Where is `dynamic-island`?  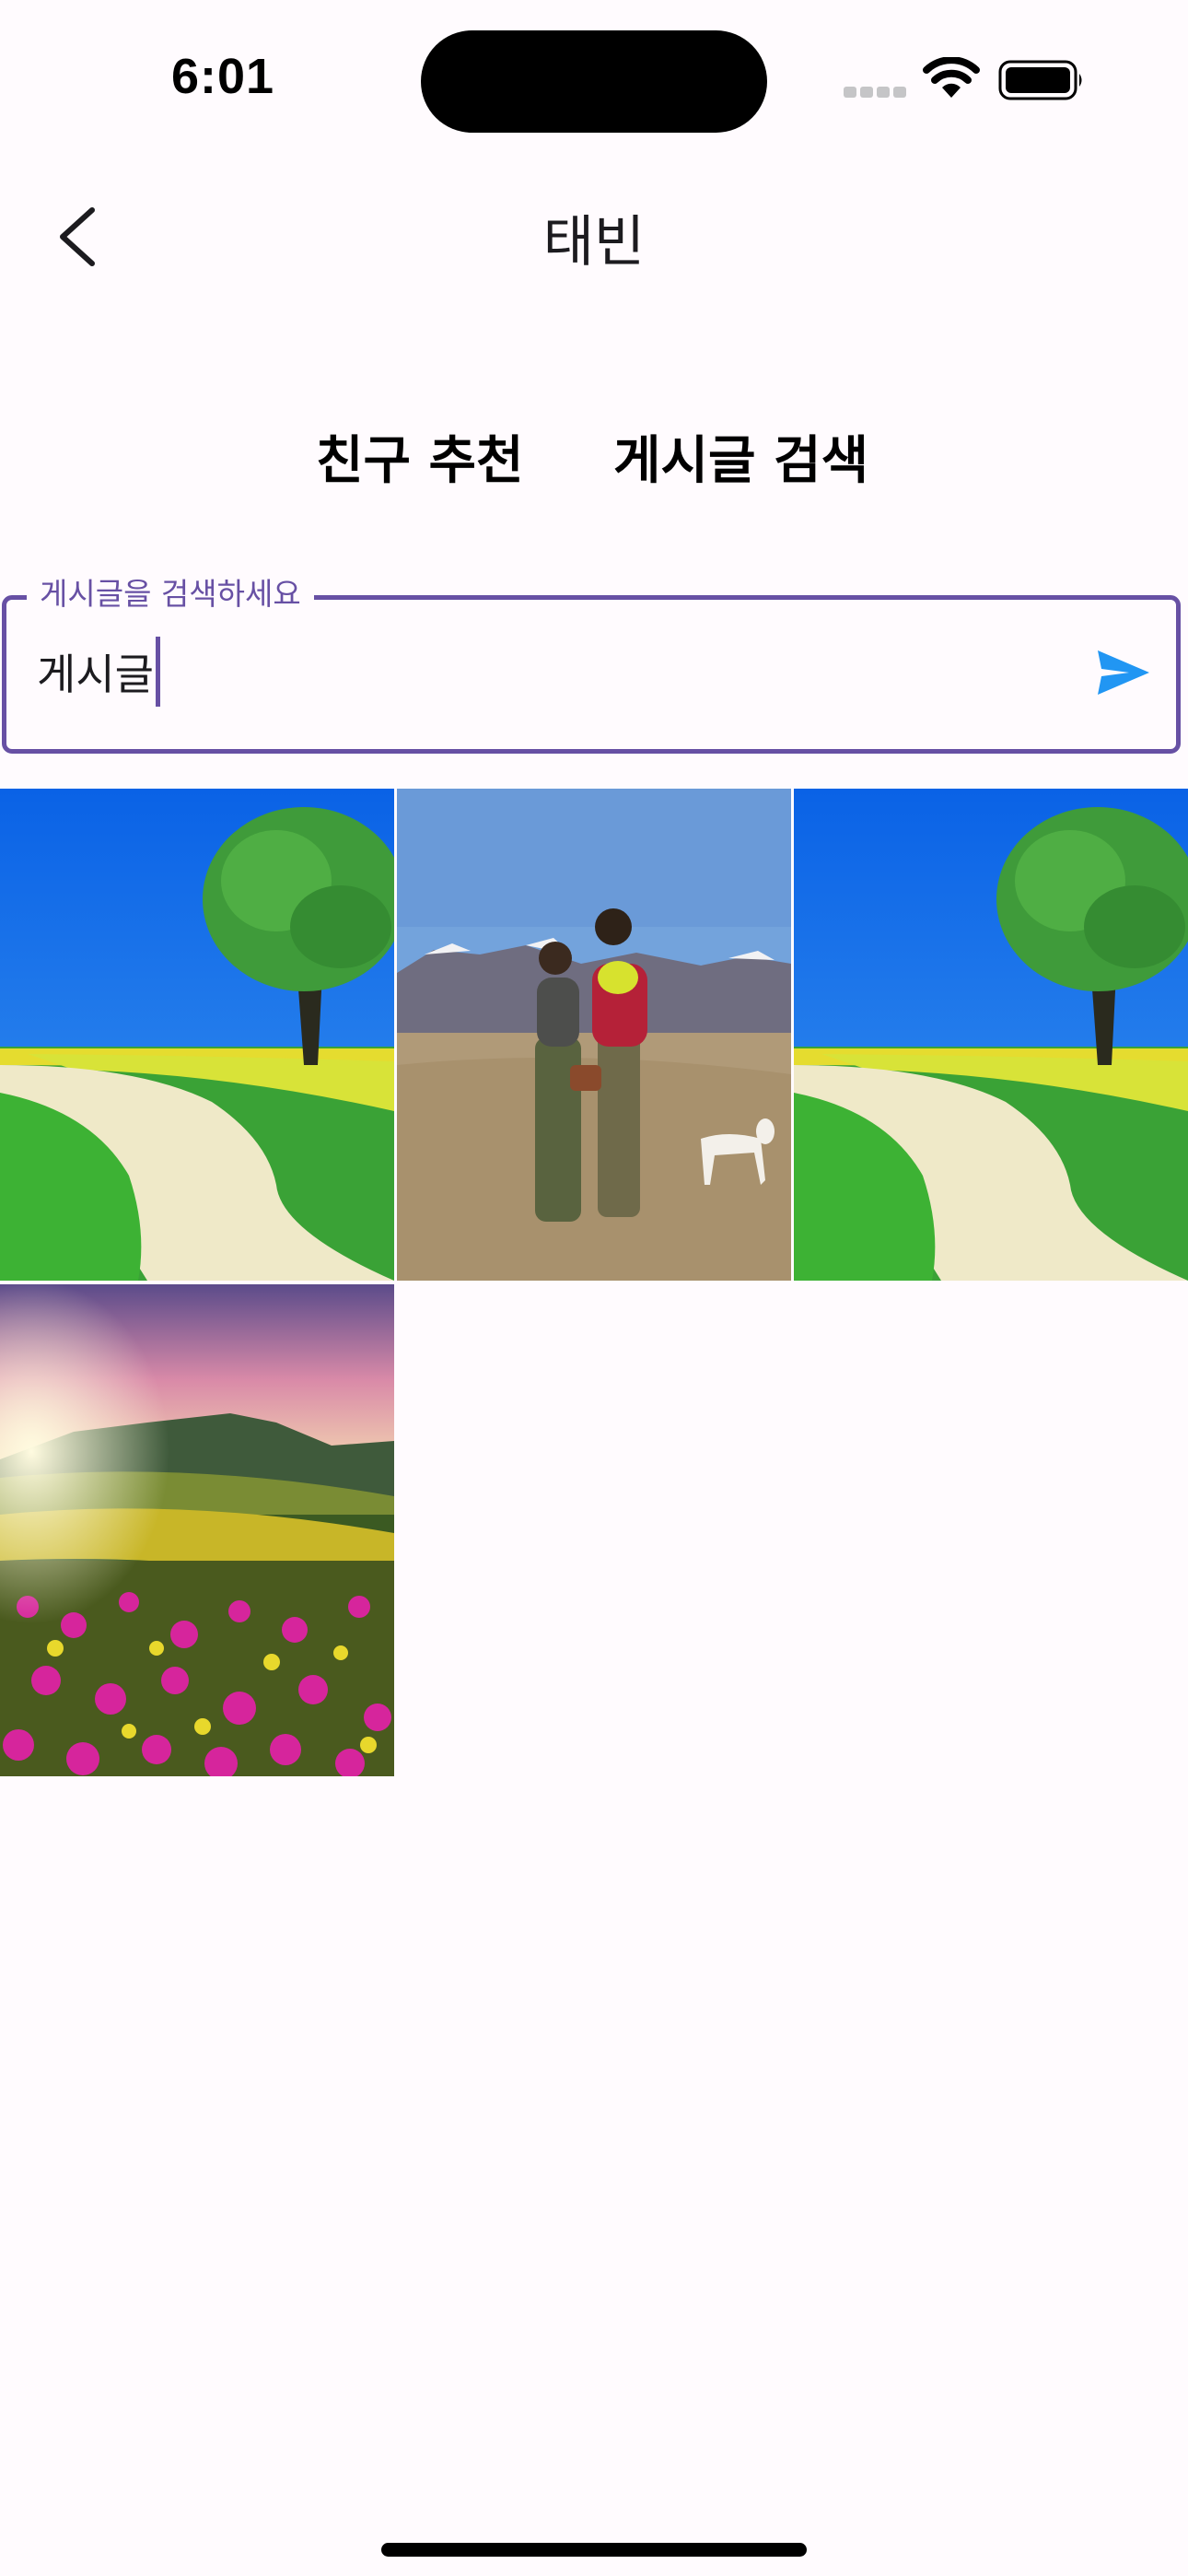
dynamic-island is located at coordinates (594, 81).